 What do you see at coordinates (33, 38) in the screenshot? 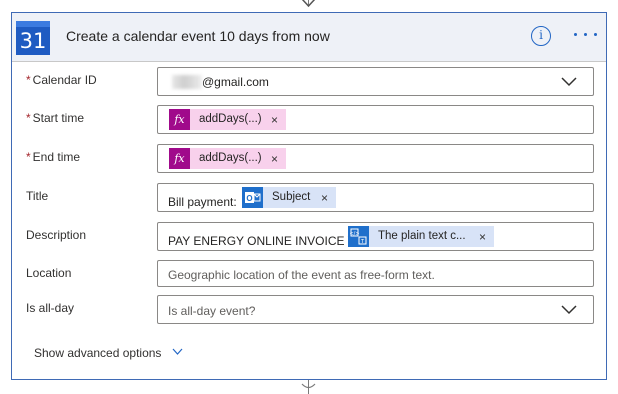
I see `calendar-icon: 31` at bounding box center [33, 38].